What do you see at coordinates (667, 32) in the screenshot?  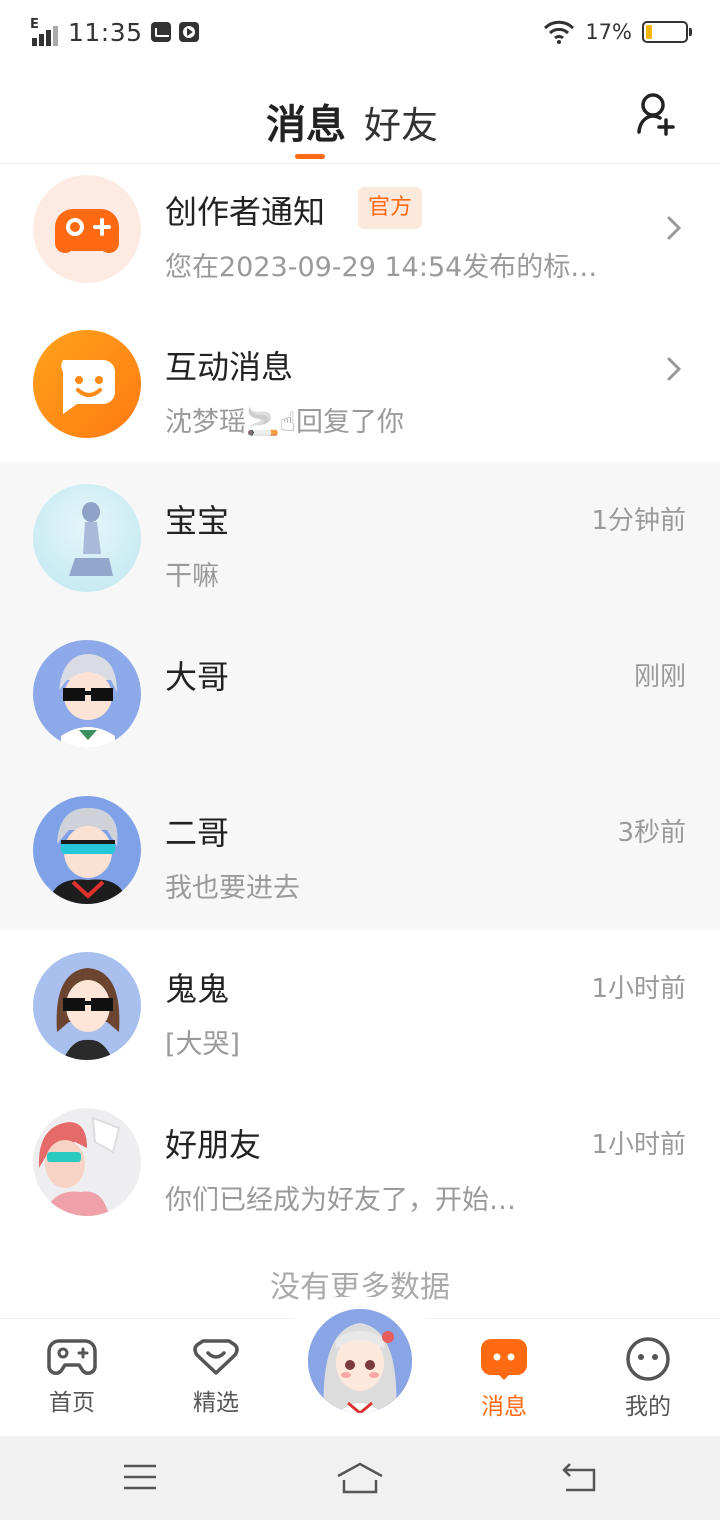 I see `battery-icon` at bounding box center [667, 32].